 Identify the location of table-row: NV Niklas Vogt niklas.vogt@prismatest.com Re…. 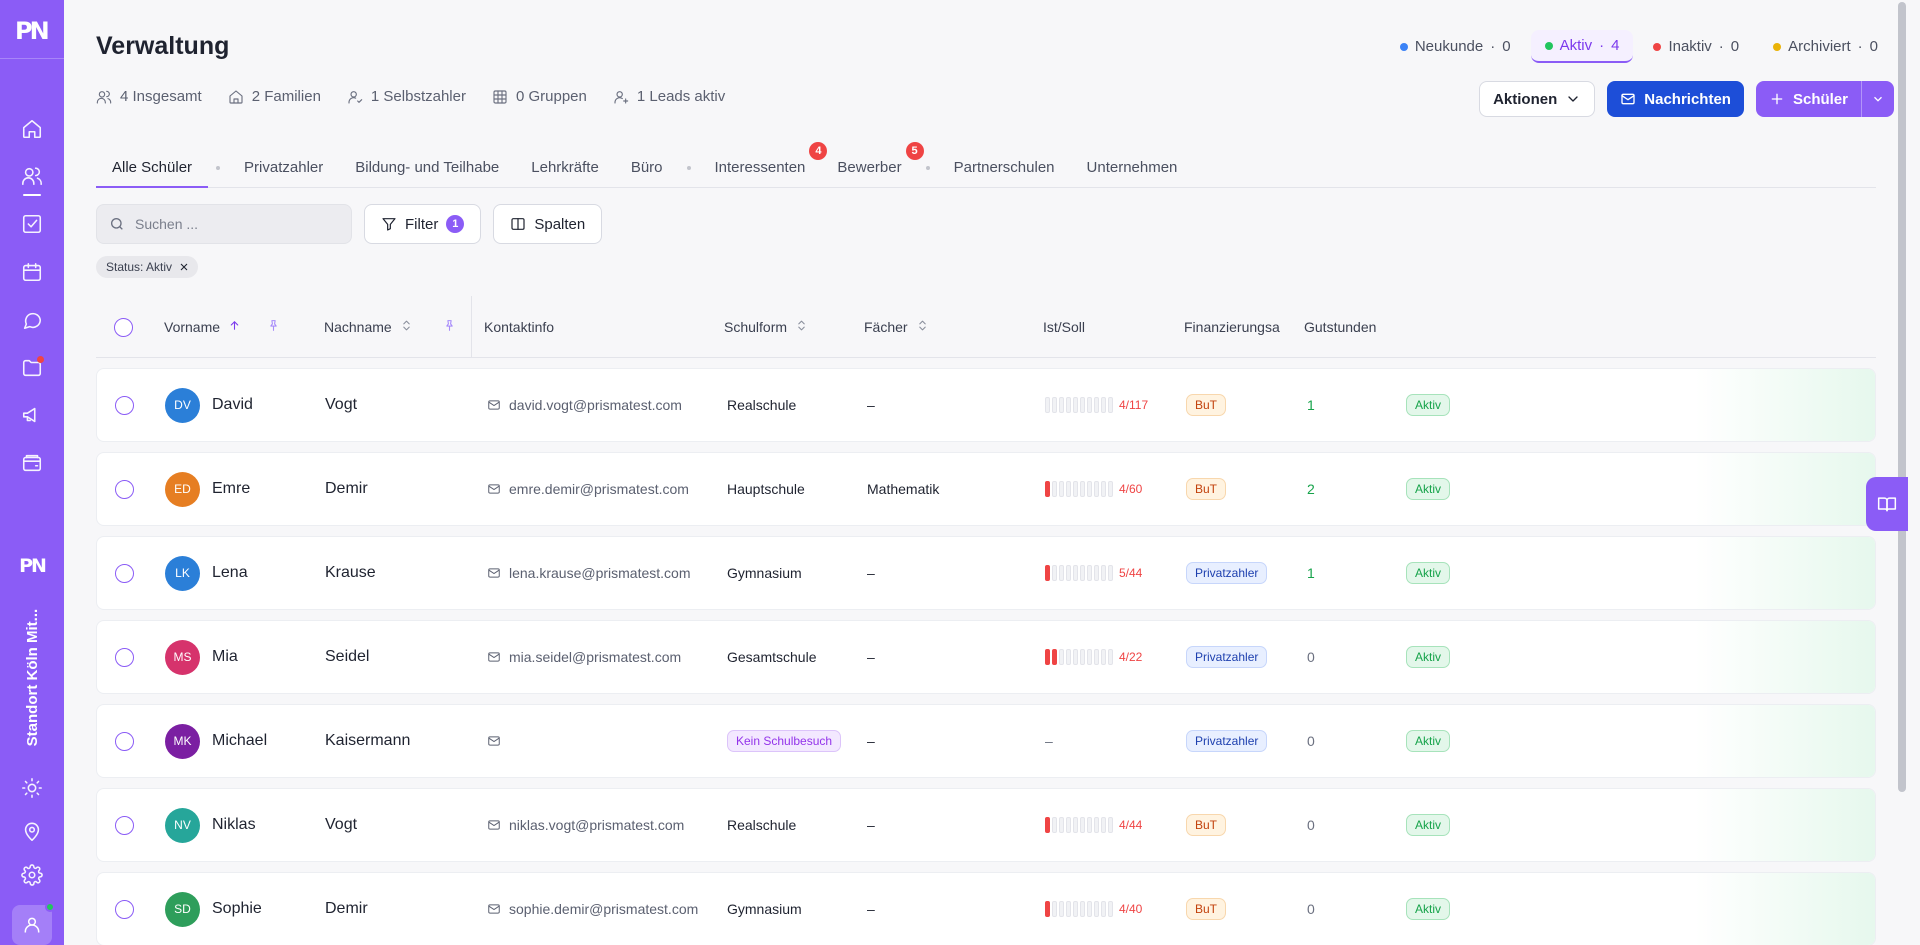
(986, 825).